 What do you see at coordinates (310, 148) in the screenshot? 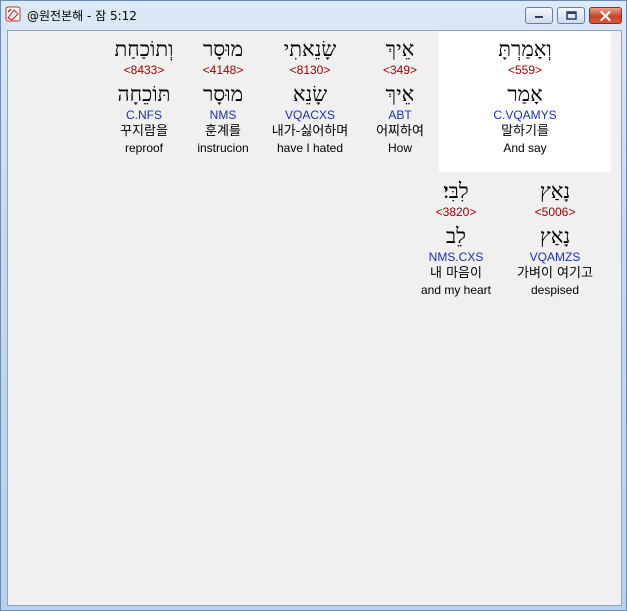
I see `english-gloss: have I hated` at bounding box center [310, 148].